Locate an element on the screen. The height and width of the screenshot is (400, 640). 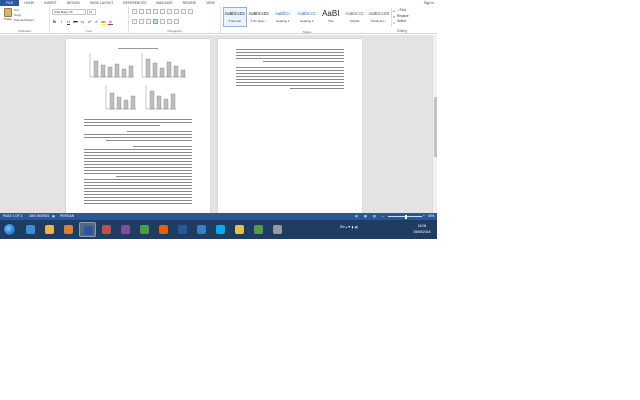
format-painter-button: Format Painter is located at coordinates (24, 20).